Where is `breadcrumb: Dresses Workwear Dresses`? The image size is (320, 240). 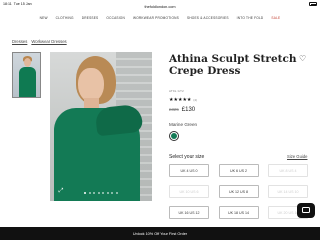 breadcrumb: Dresses Workwear Dresses is located at coordinates (39, 41).